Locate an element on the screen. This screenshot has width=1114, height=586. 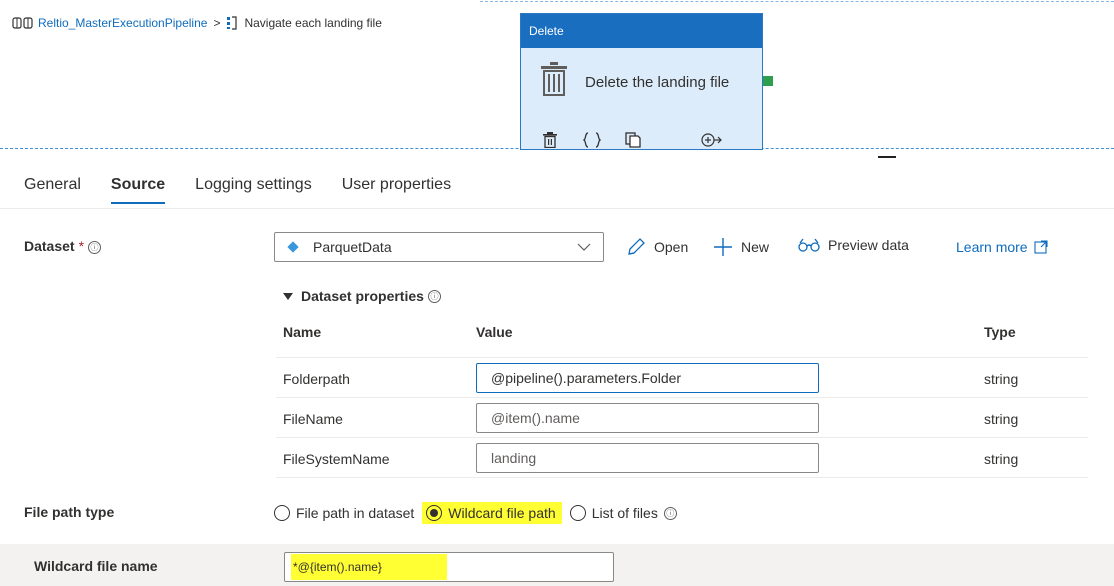
filename-value-input: @item().name is located at coordinates (647, 418).